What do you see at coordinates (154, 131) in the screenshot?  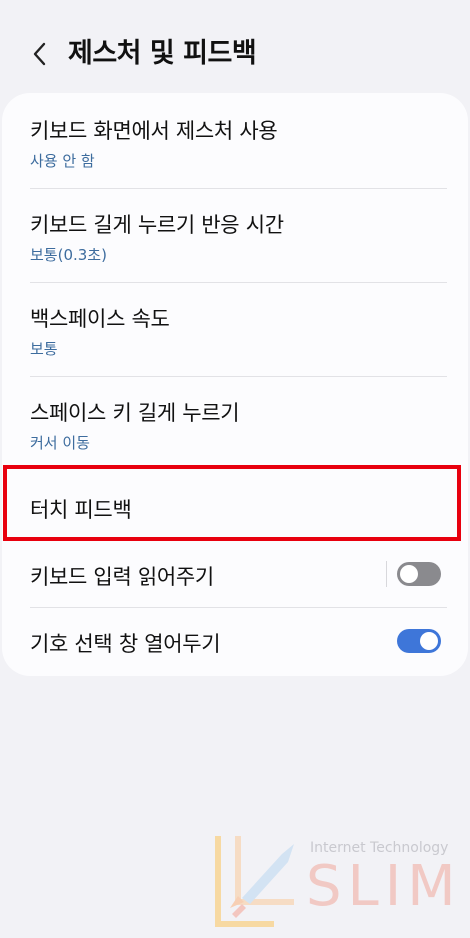 I see `setting-title: 키보드 화면에서 제스처 사용` at bounding box center [154, 131].